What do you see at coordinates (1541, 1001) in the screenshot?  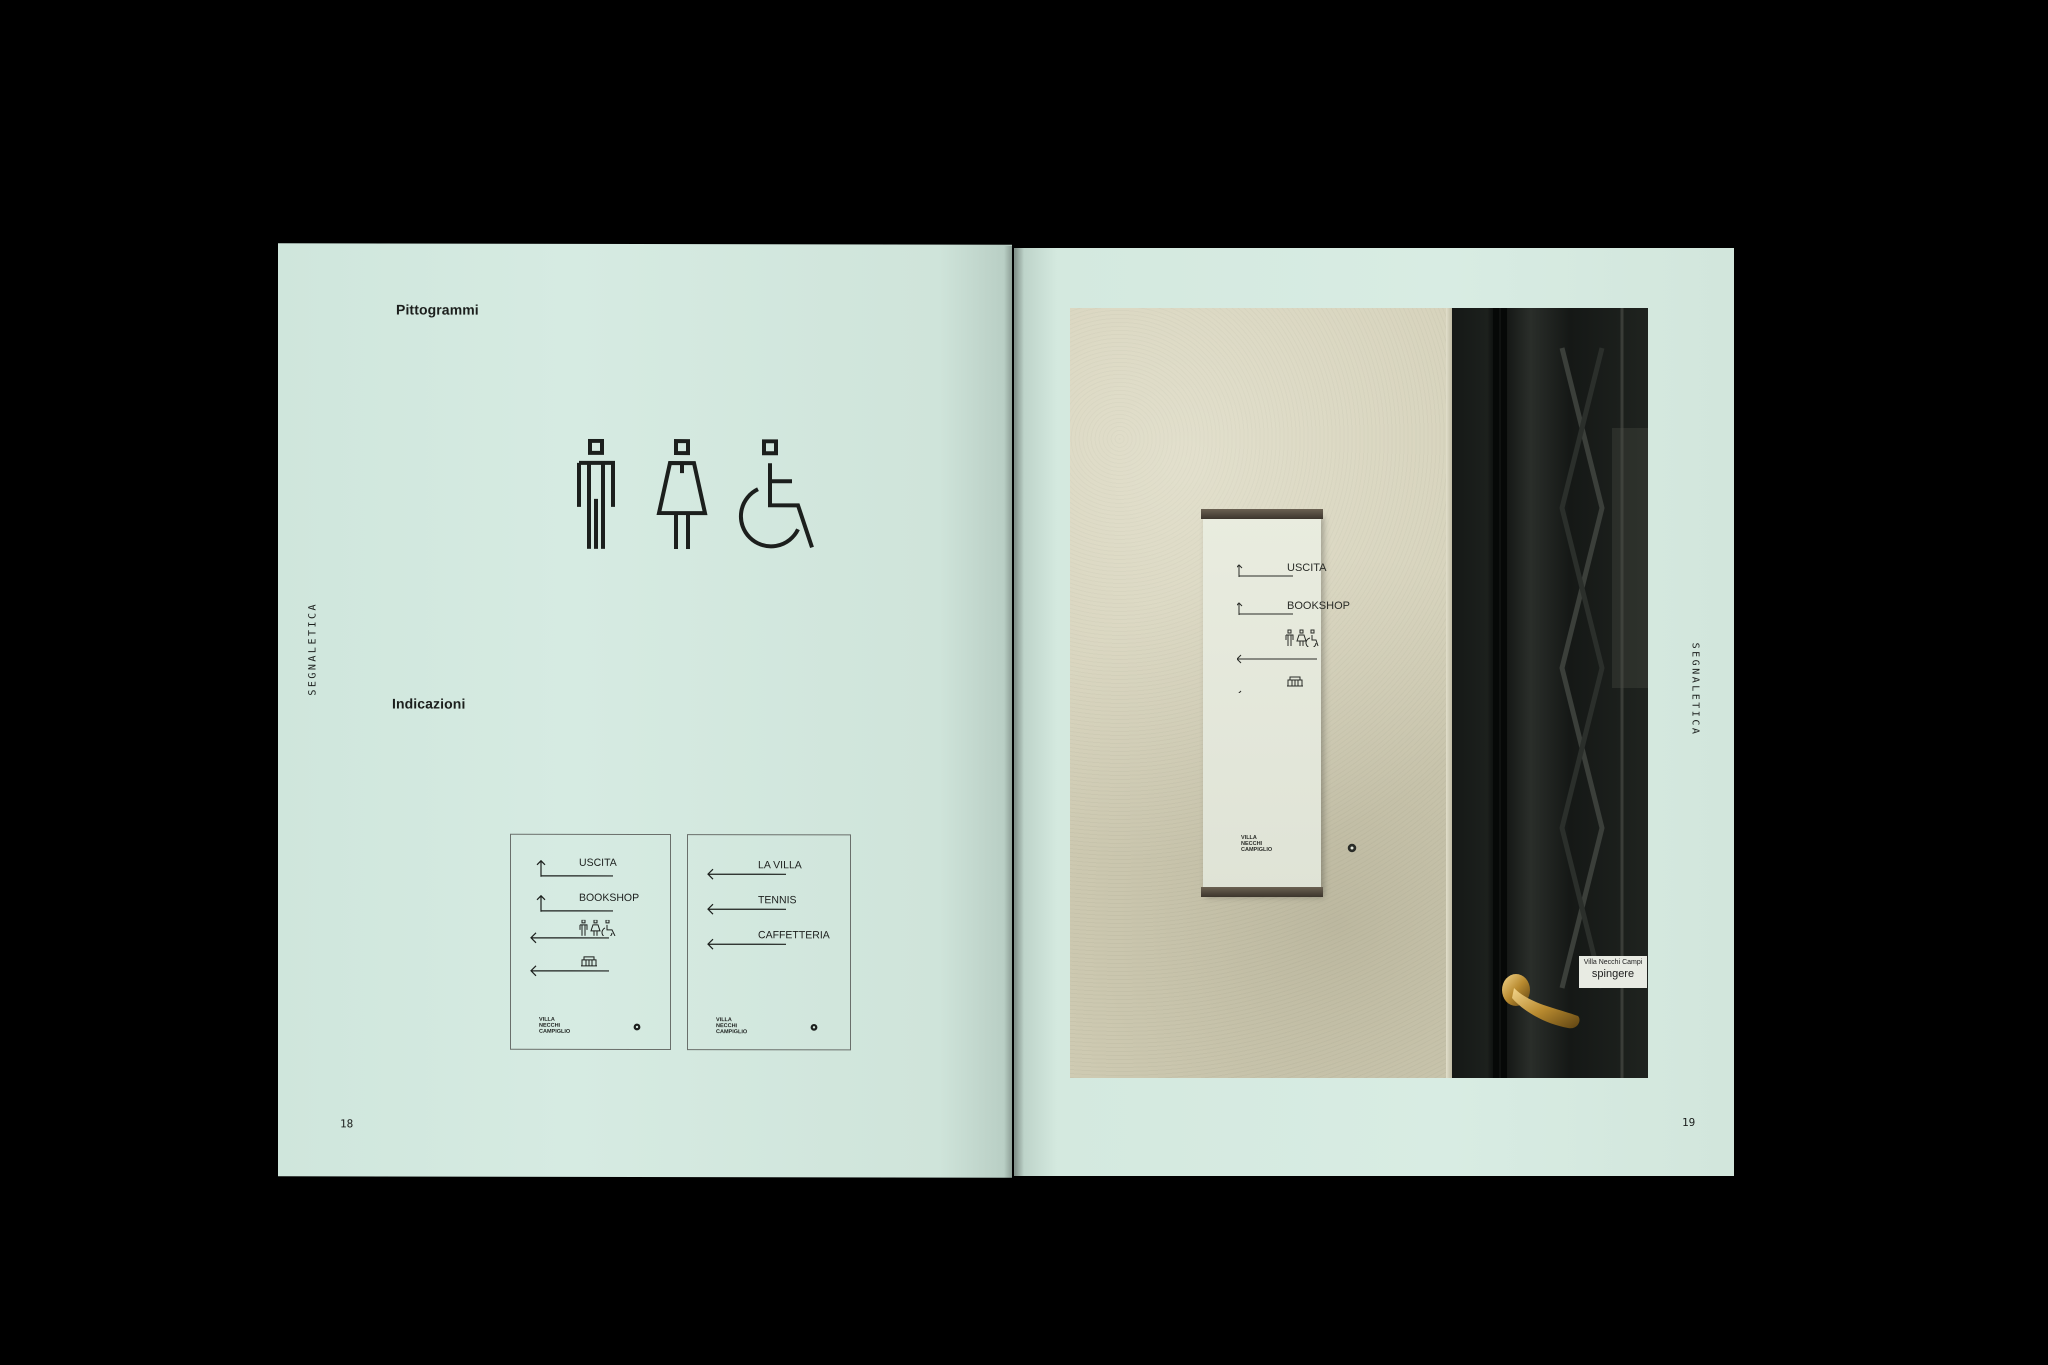 I see `door-handle` at bounding box center [1541, 1001].